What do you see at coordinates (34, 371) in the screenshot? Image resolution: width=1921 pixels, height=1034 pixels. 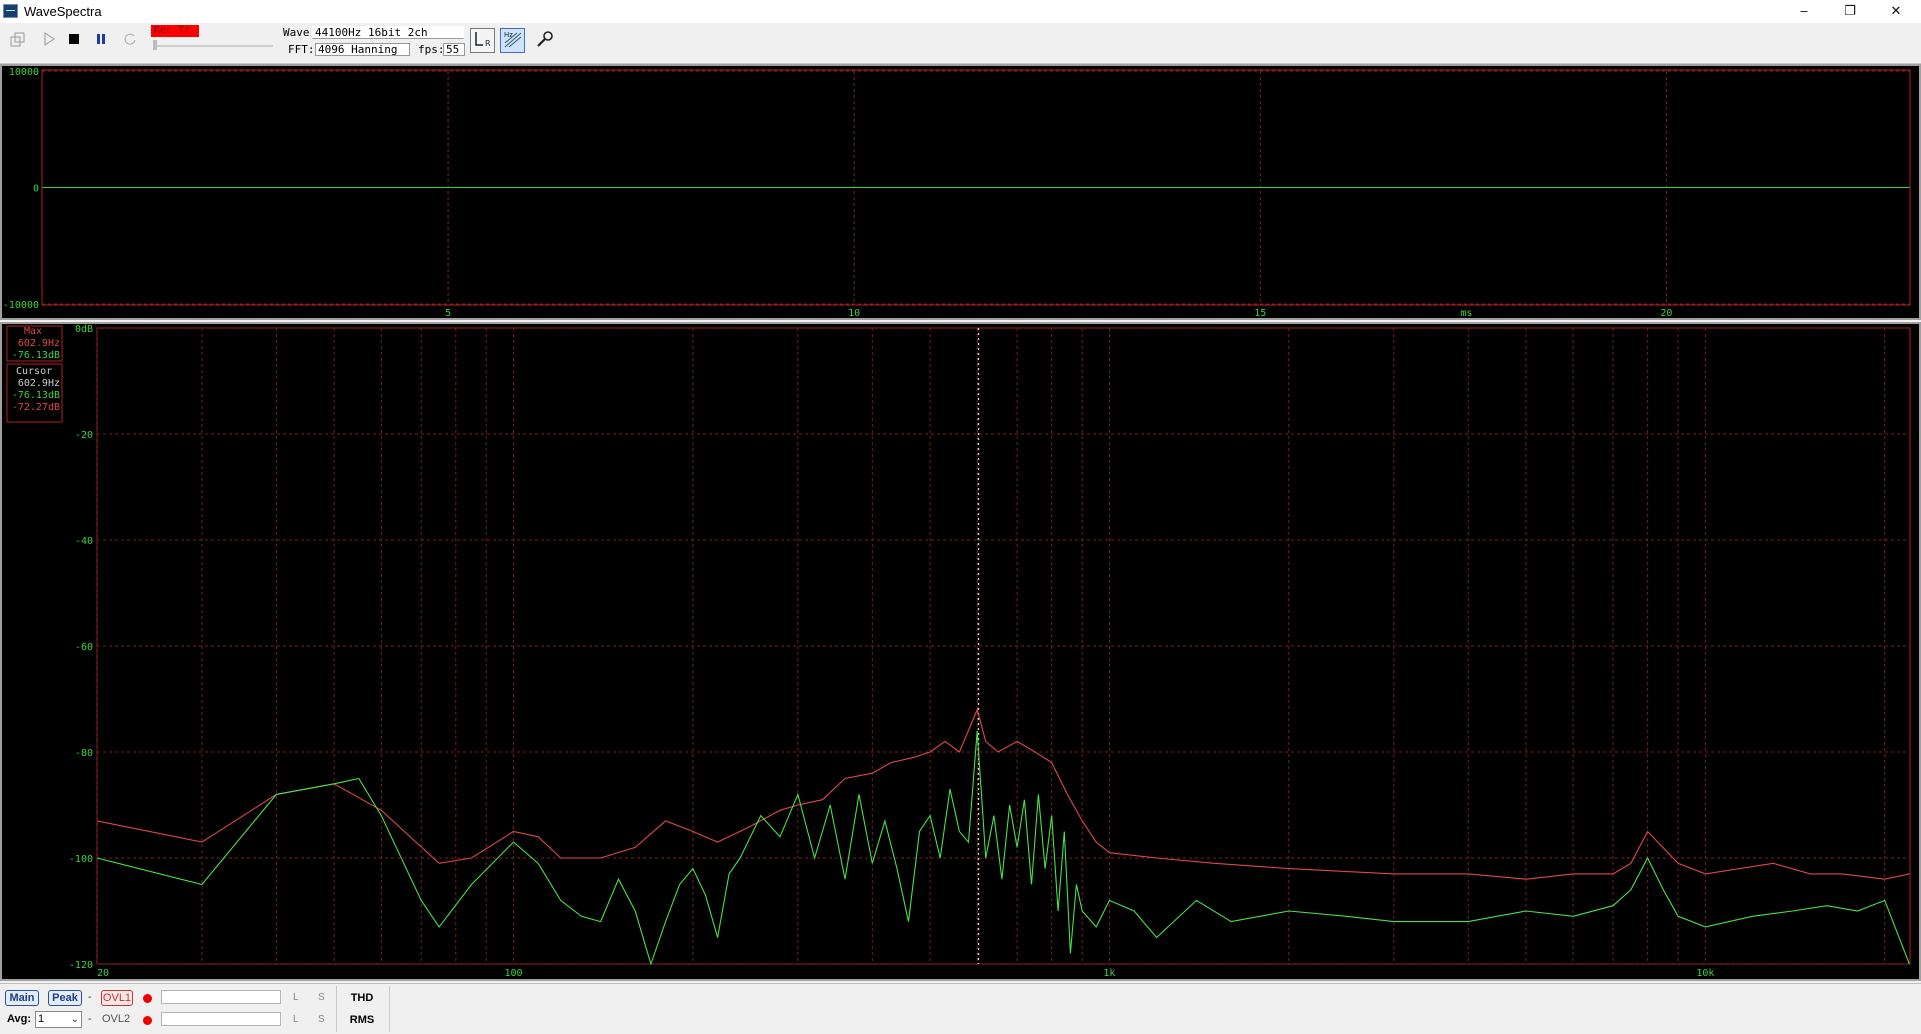 I see `cursor-readout-title: Cursor` at bounding box center [34, 371].